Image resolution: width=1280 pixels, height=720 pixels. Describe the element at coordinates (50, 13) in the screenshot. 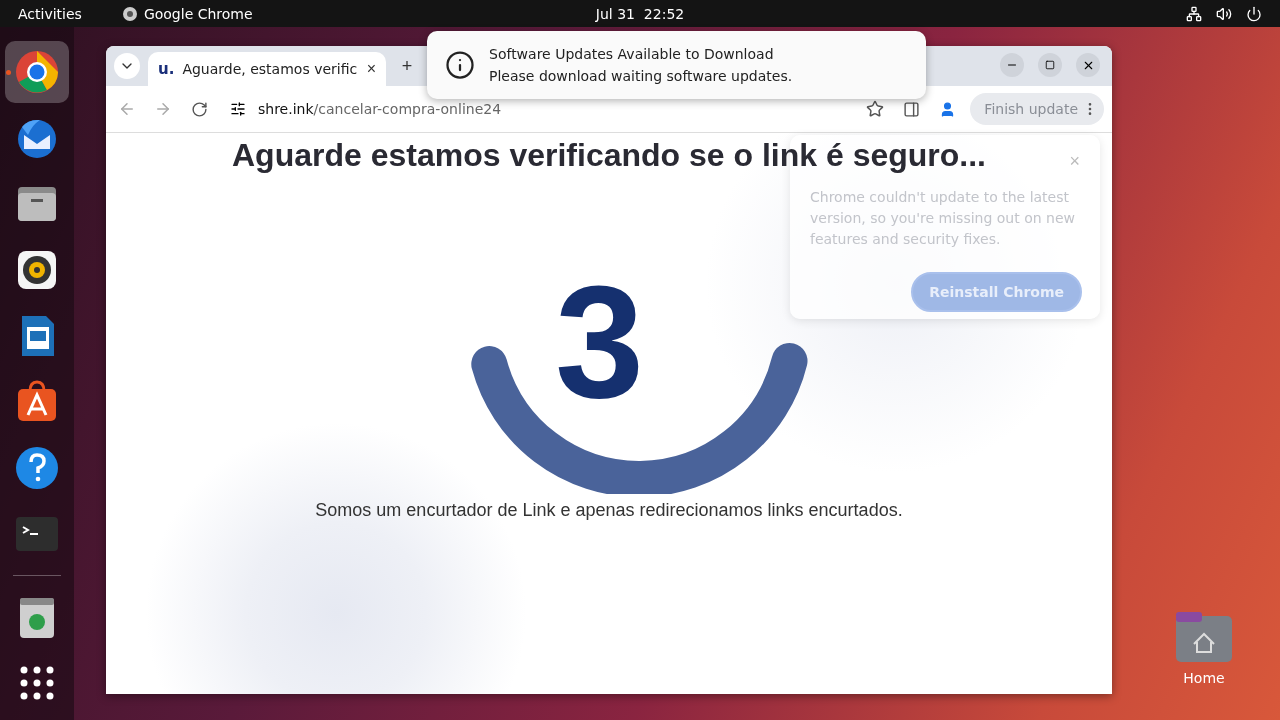

I see `activities-button: Activities` at that location.